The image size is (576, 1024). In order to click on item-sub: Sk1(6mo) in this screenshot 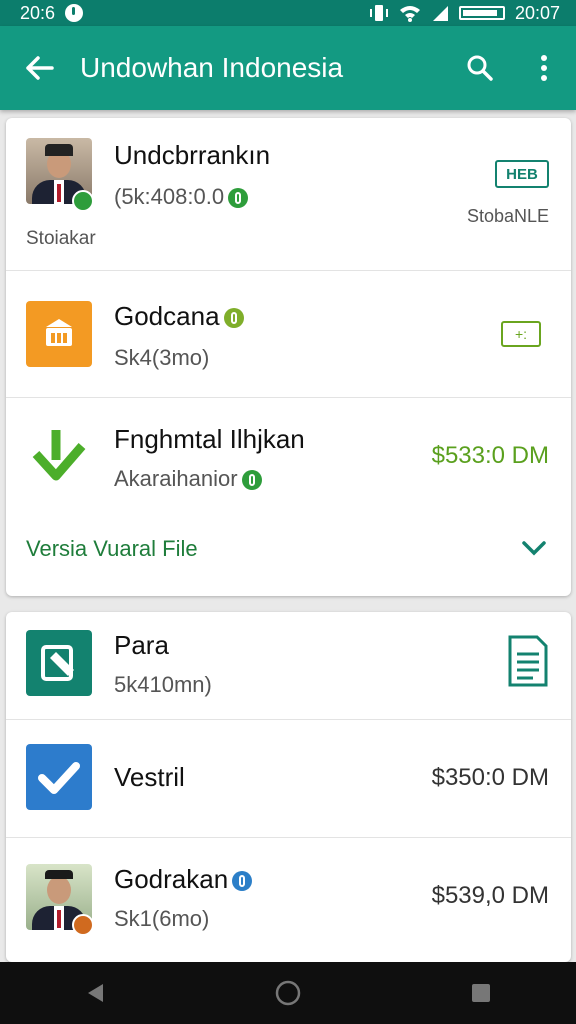, I will do `click(162, 918)`.